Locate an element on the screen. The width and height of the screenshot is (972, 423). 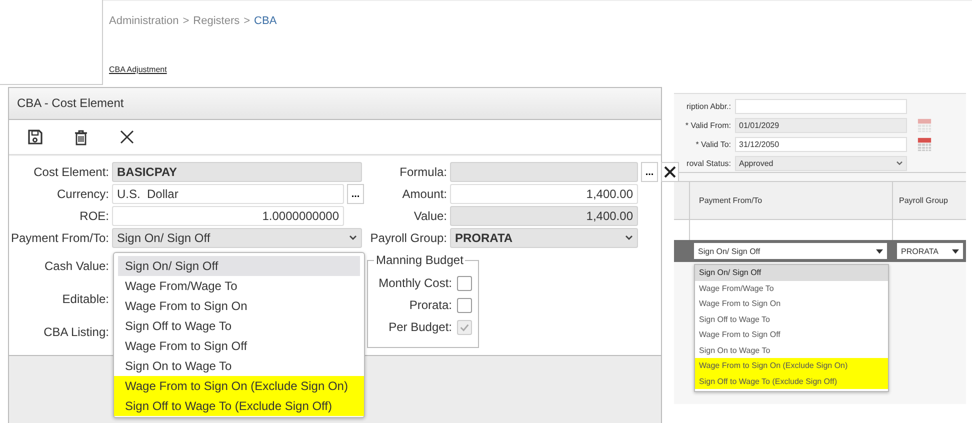
group-title: Manning Budget is located at coordinates (420, 260).